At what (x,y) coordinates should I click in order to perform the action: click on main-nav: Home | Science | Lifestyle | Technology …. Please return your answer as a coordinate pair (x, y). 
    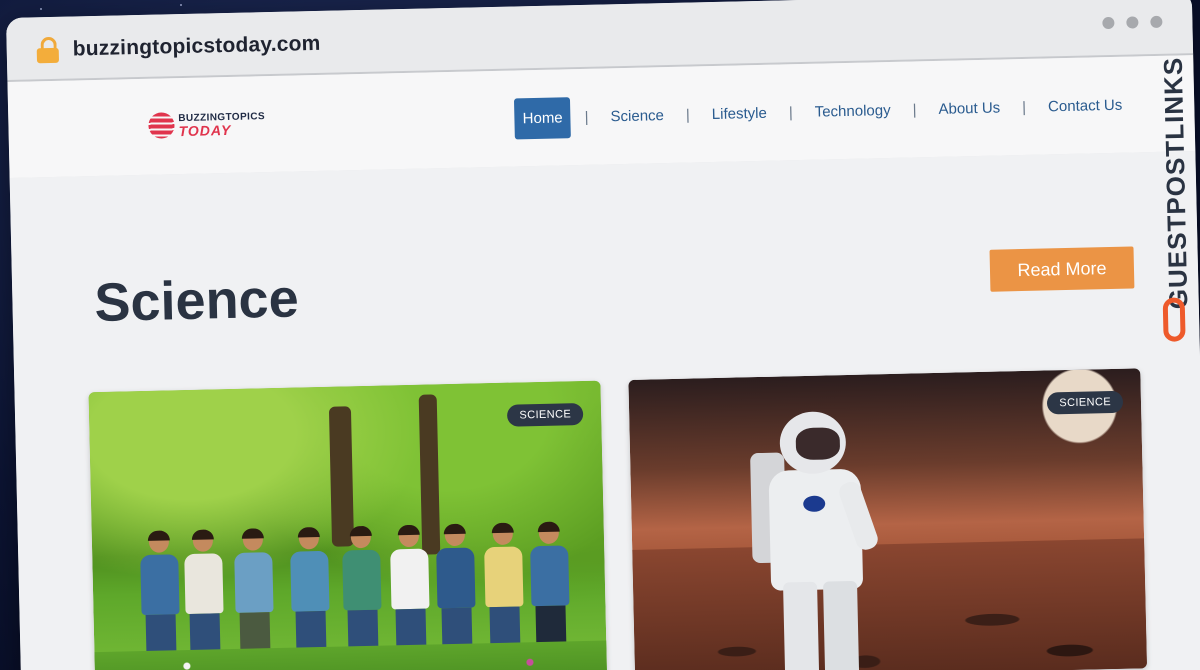
    Looking at the image, I should click on (822, 112).